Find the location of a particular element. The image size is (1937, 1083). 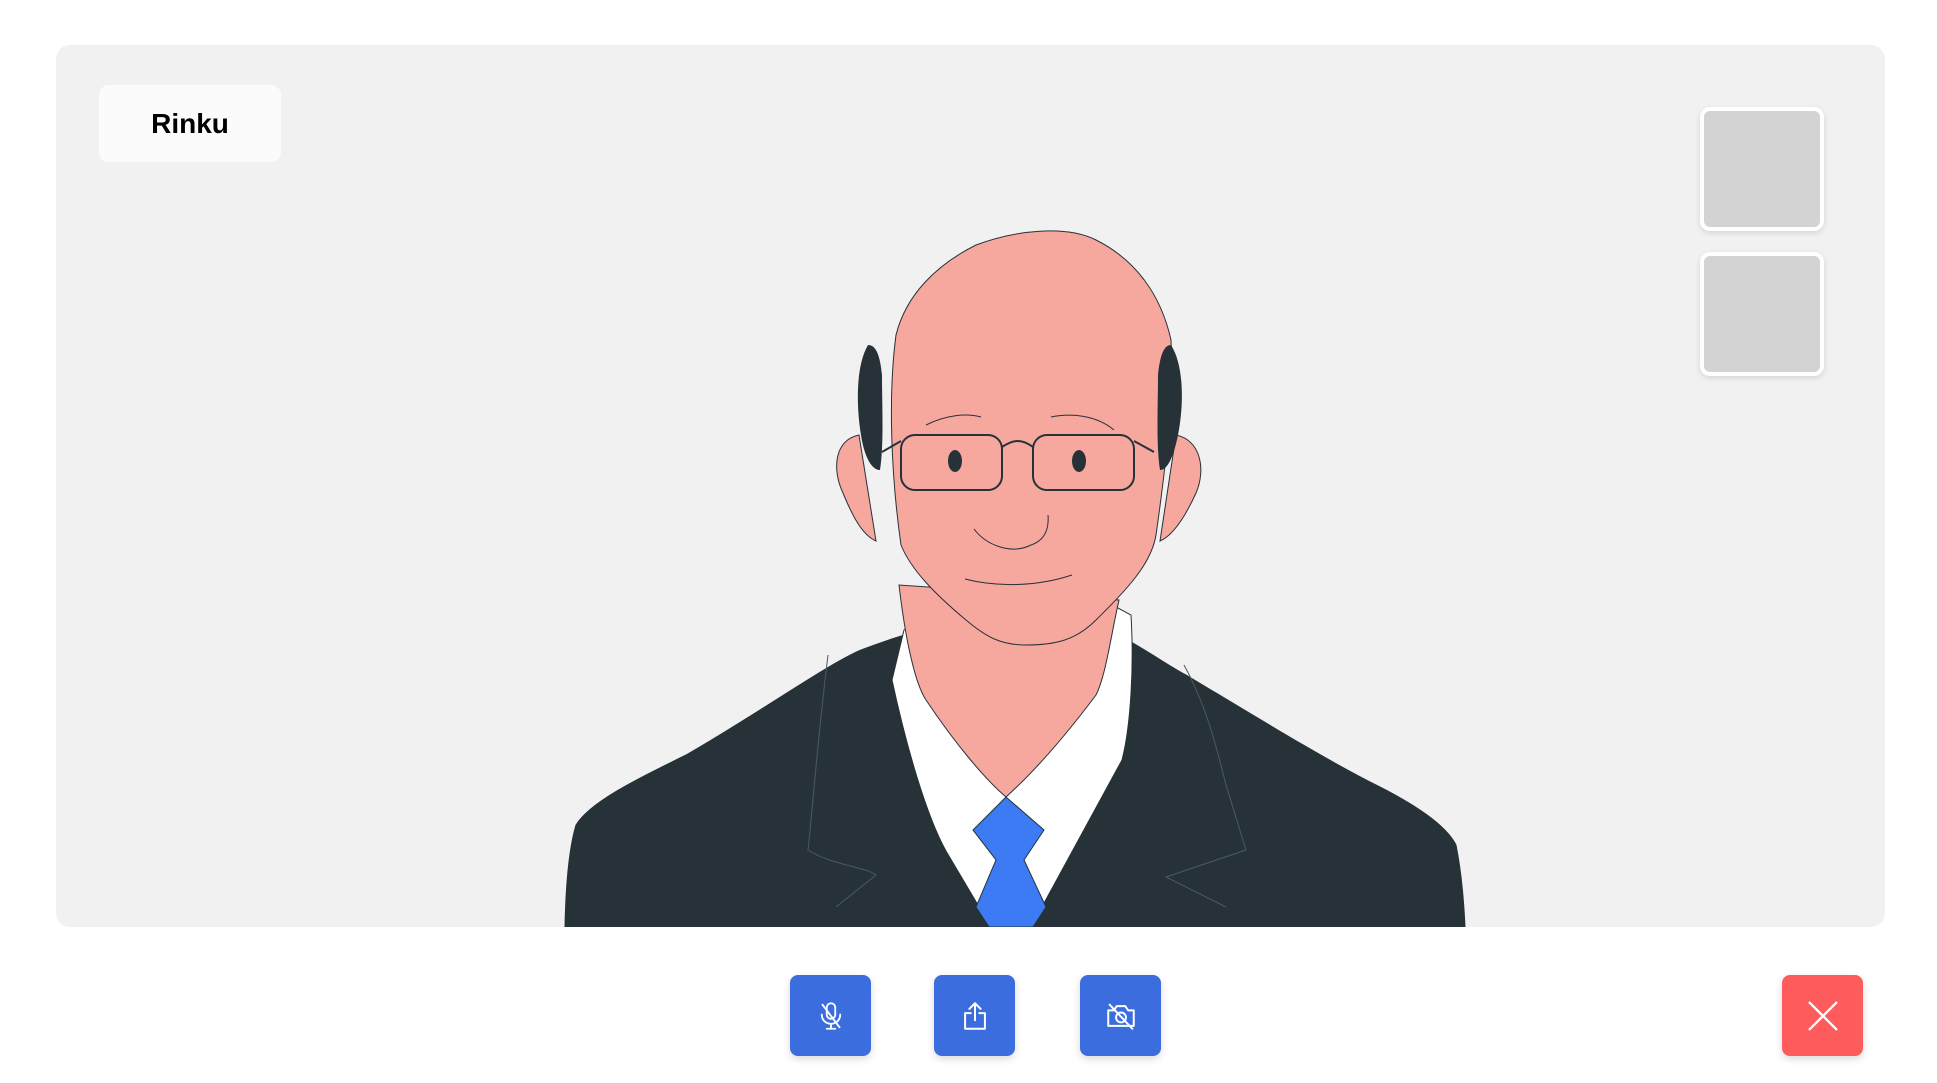

toggle-camera-button is located at coordinates (1120, 1015).